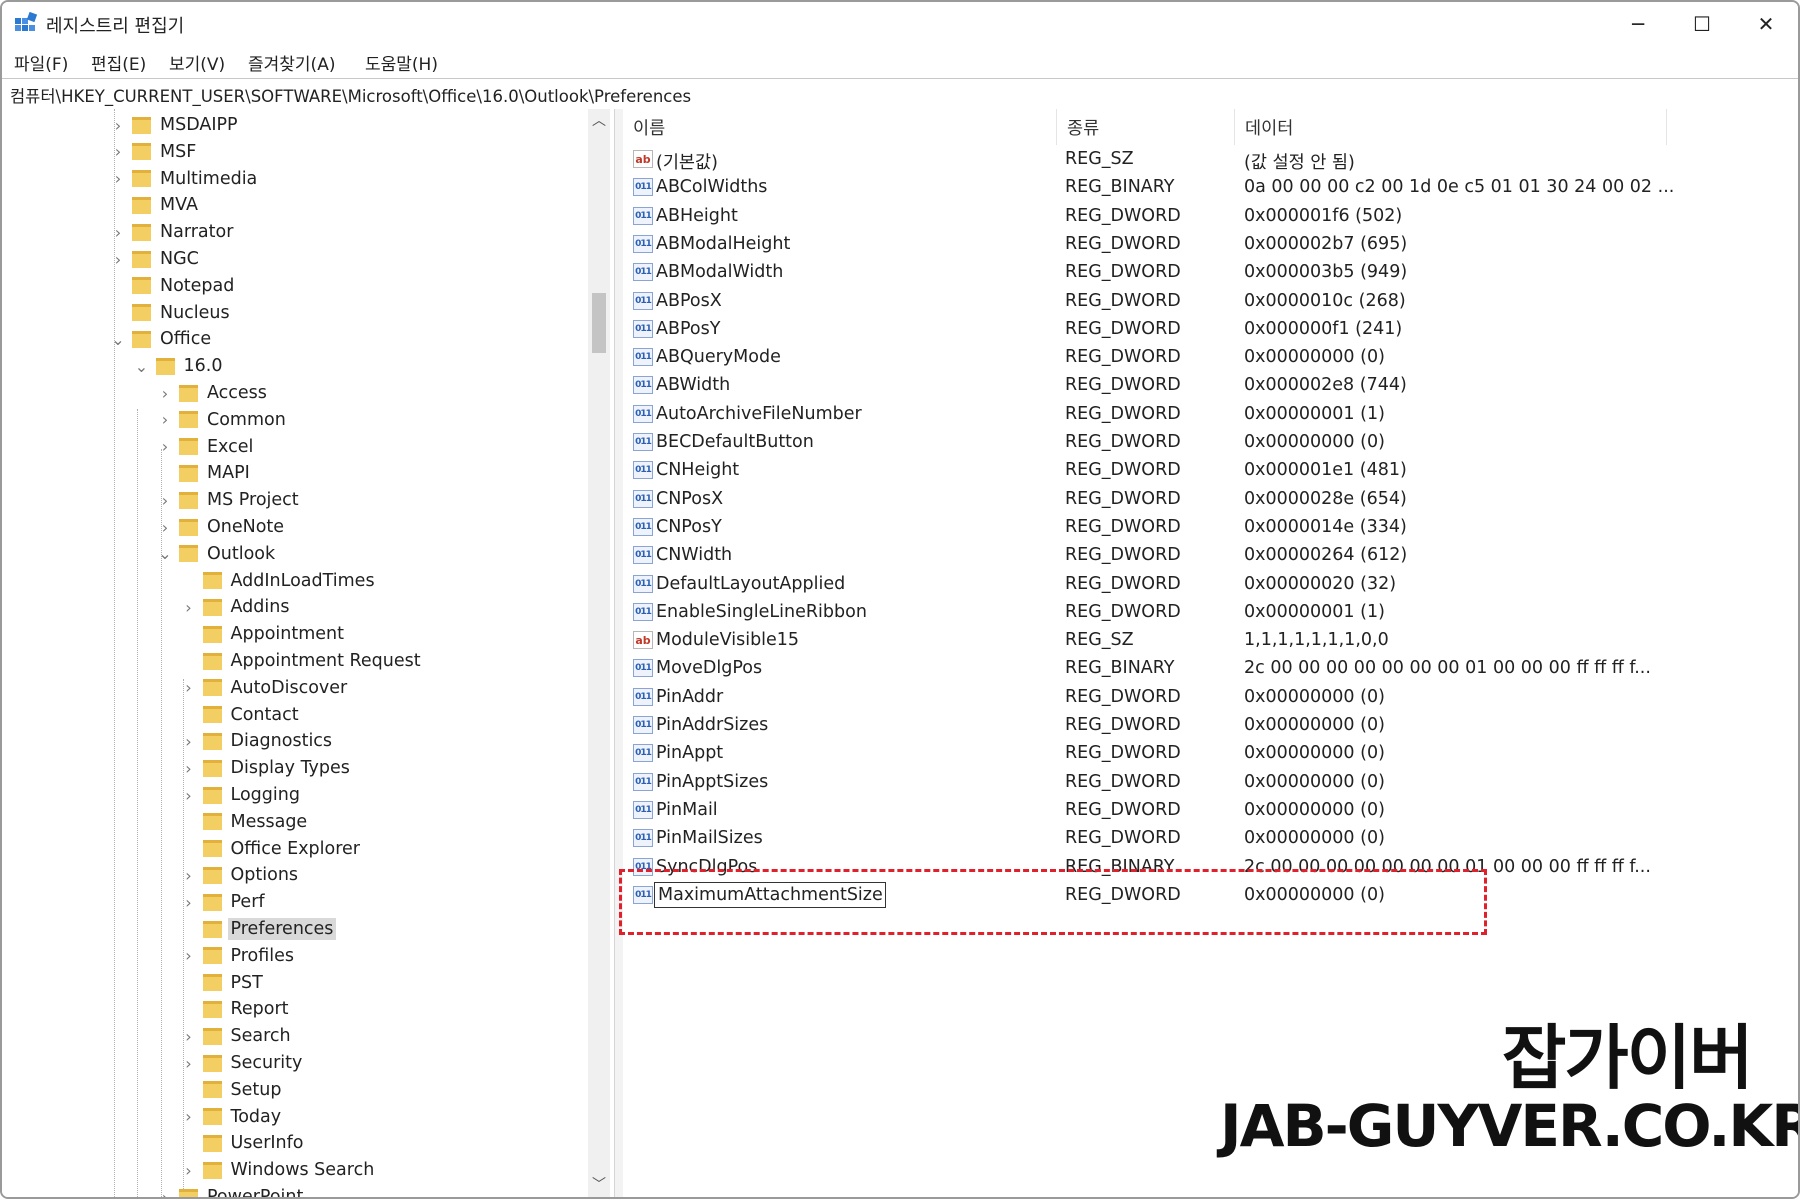 The width and height of the screenshot is (1800, 1199). I want to click on value-row: 011 PinAppt REG_DWORD 0x00000000 (0), so click(1210, 754).